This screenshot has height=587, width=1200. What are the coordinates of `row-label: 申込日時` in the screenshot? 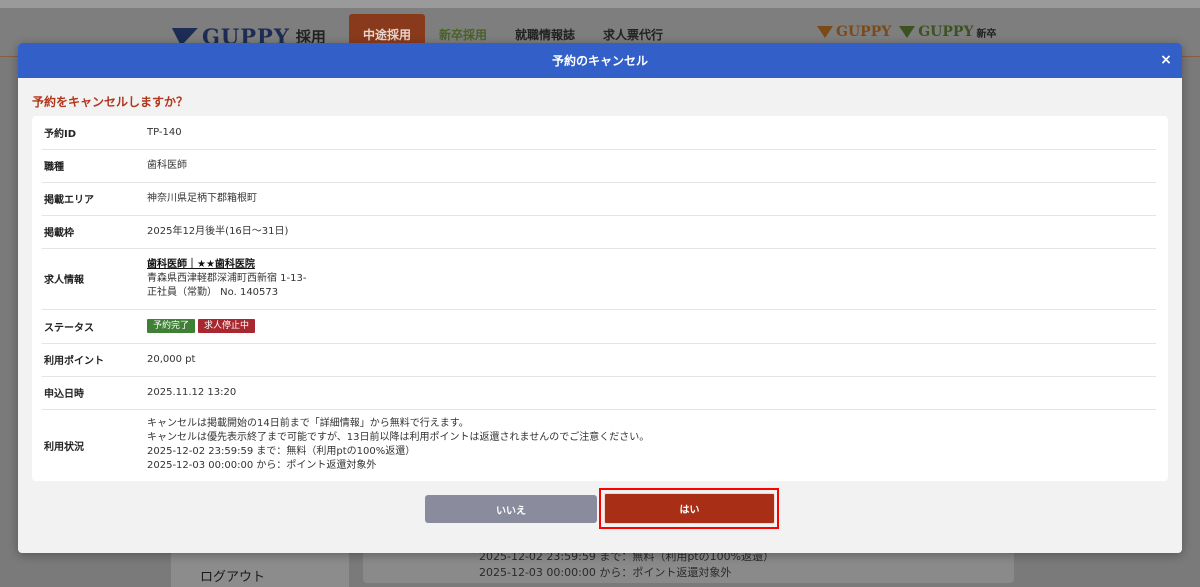 It's located at (64, 394).